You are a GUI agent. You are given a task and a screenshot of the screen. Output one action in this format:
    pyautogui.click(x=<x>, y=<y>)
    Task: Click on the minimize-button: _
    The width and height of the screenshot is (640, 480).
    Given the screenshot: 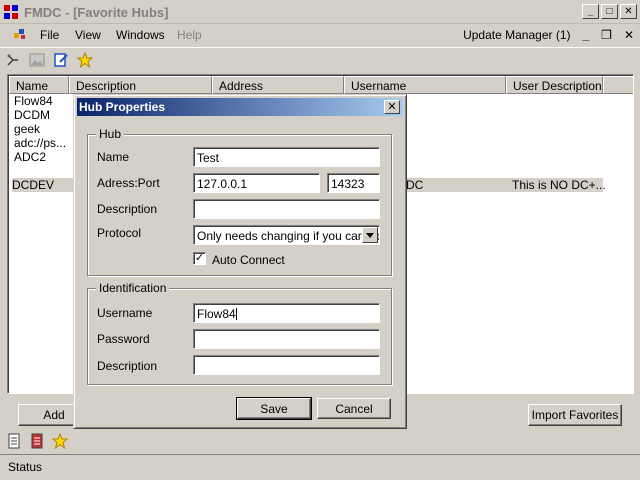 What is the action you would take?
    pyautogui.click(x=590, y=11)
    